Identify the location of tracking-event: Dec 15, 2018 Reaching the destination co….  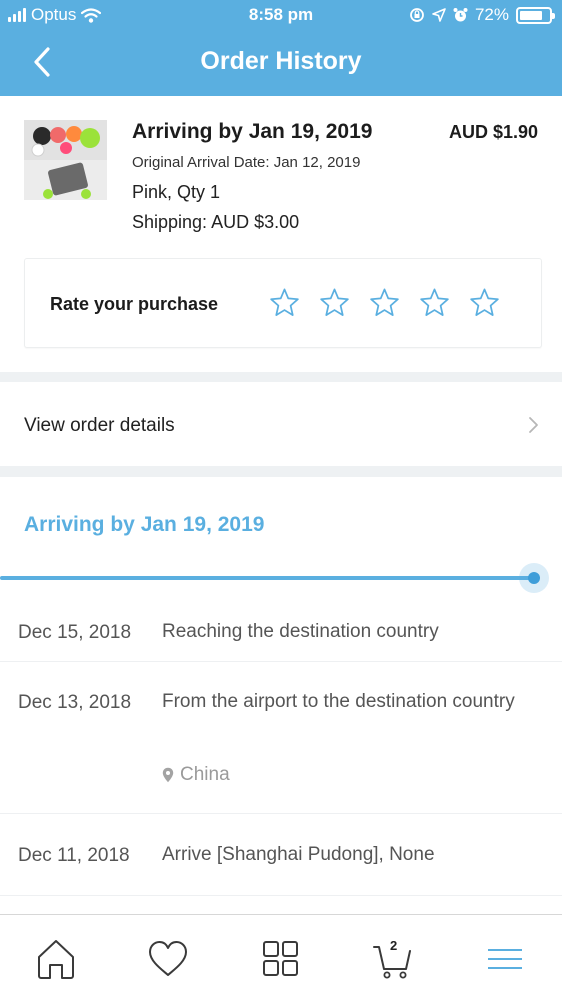
(281, 629).